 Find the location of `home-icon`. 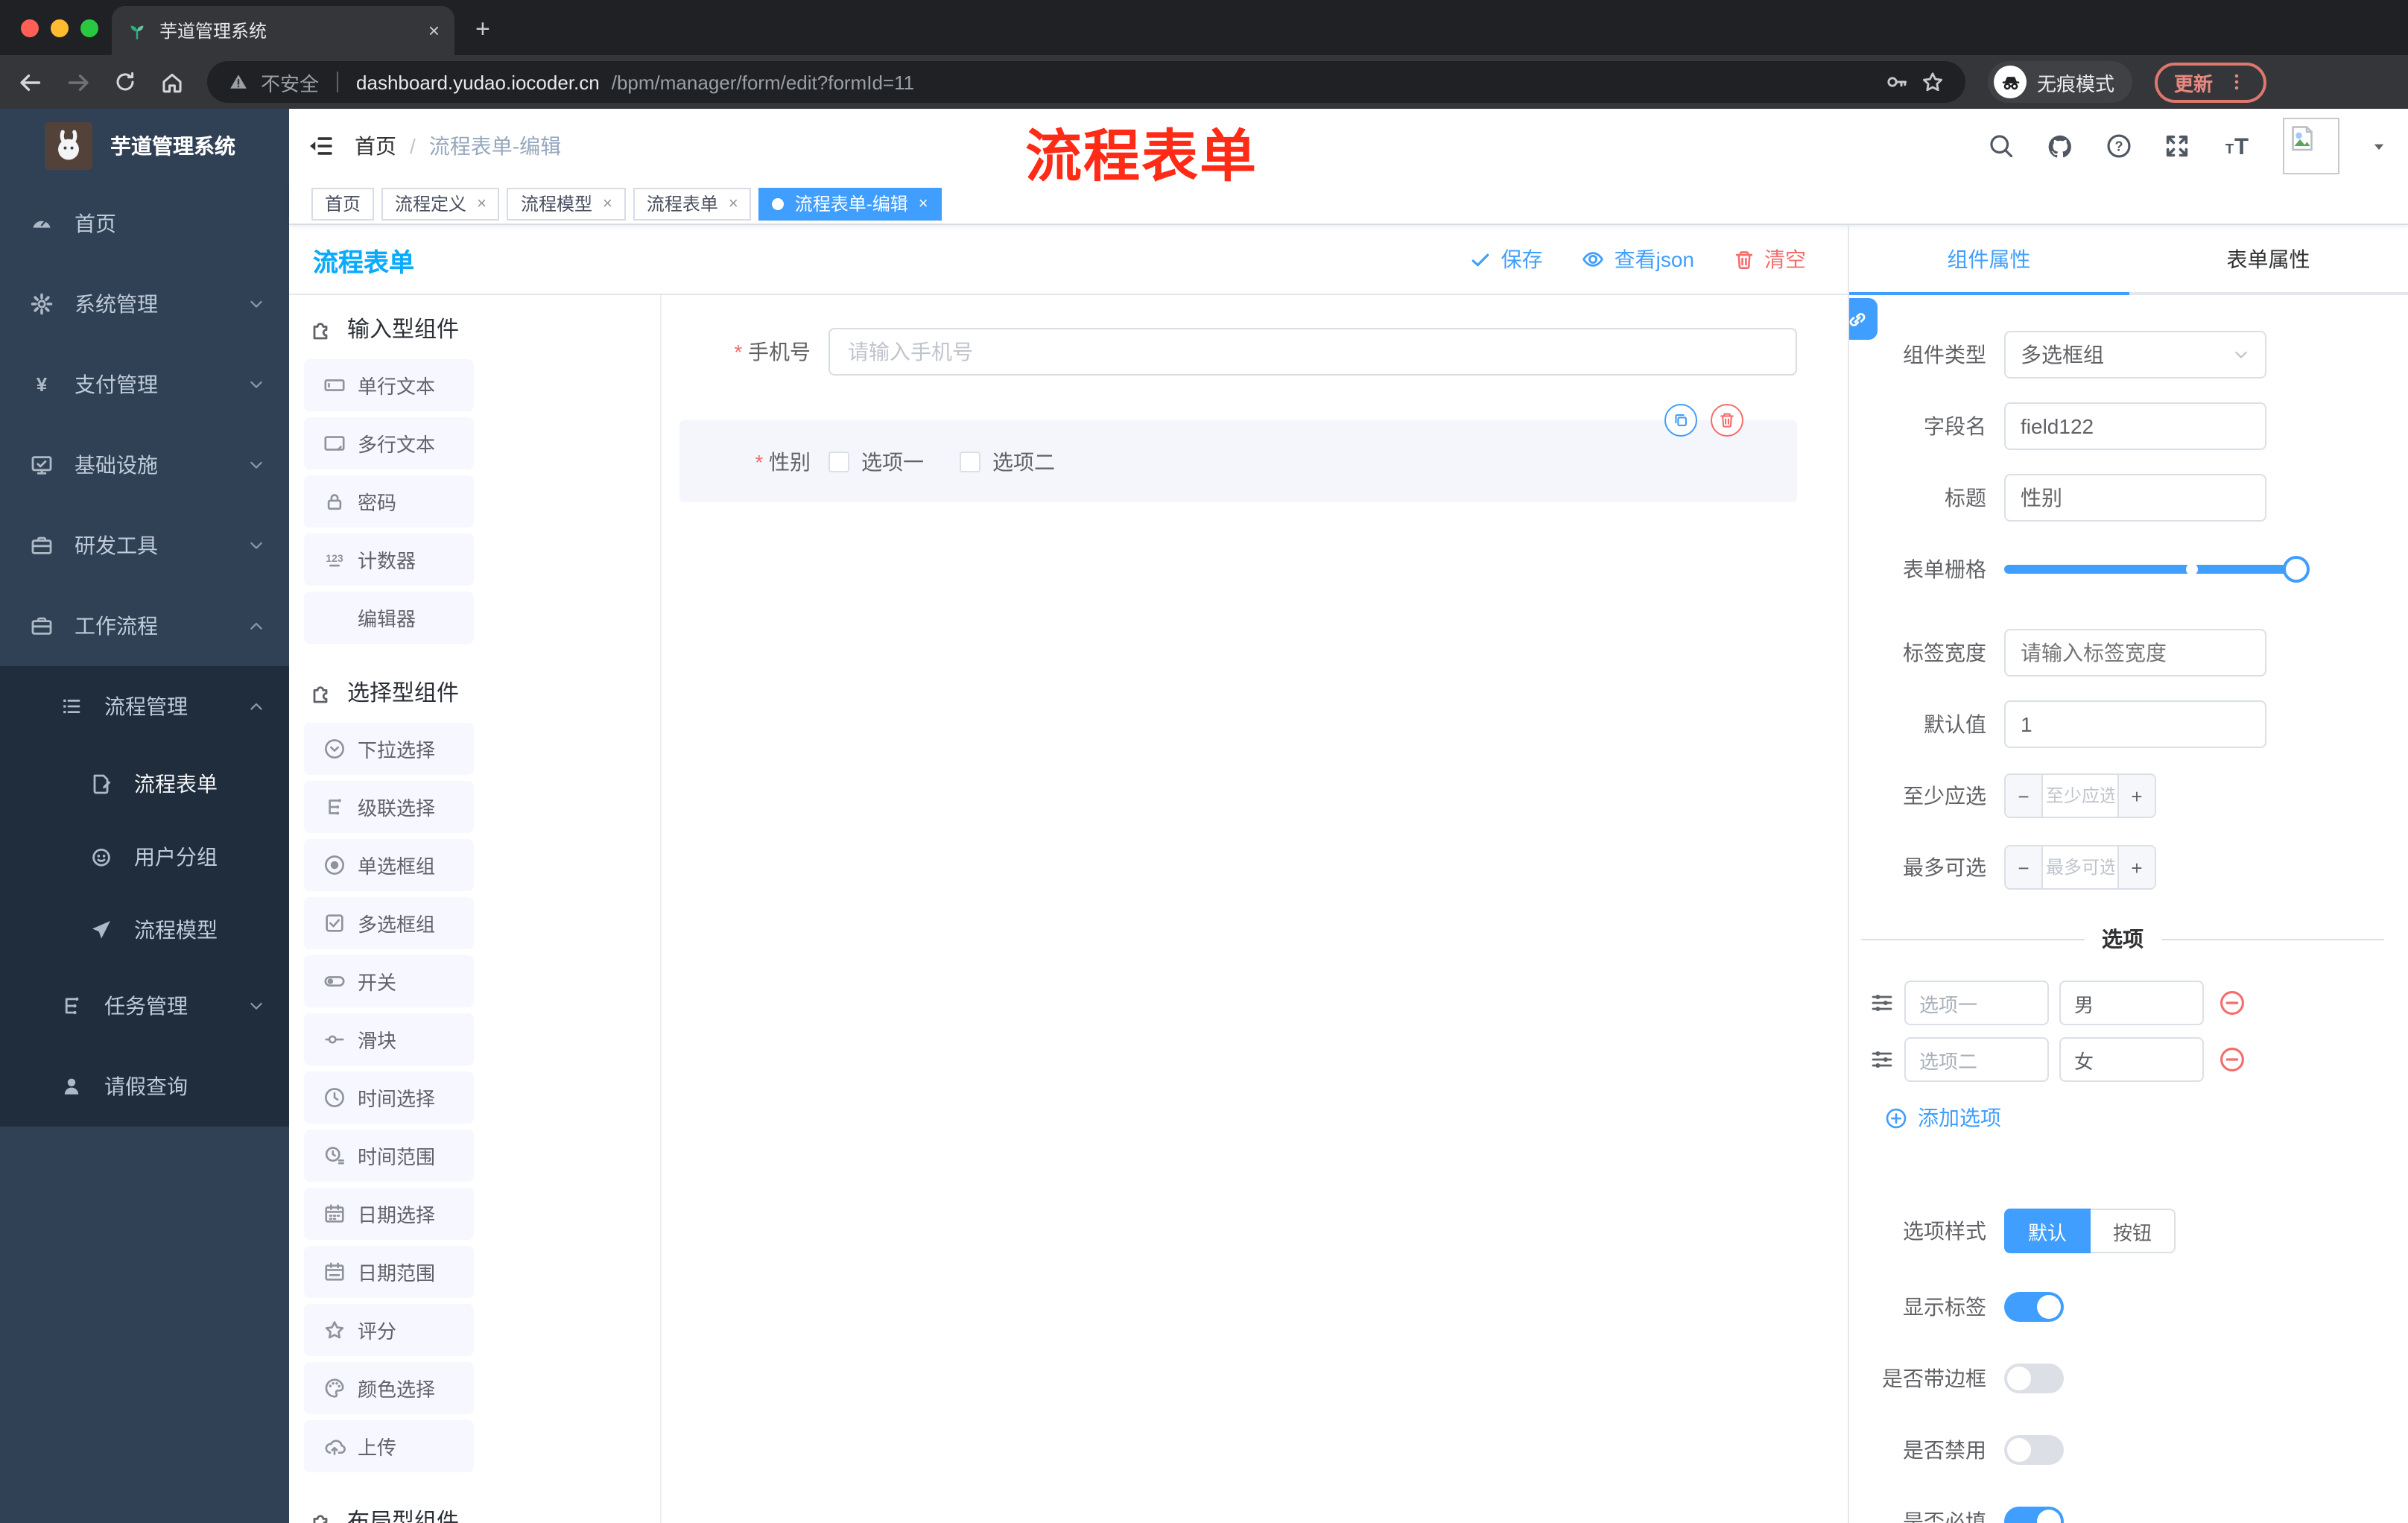

home-icon is located at coordinates (172, 82).